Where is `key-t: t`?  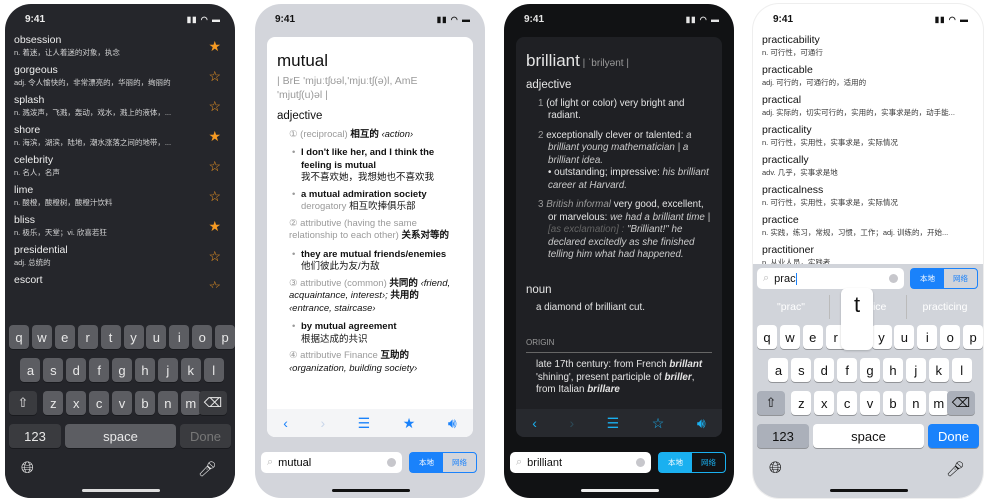 key-t: t is located at coordinates (110, 337).